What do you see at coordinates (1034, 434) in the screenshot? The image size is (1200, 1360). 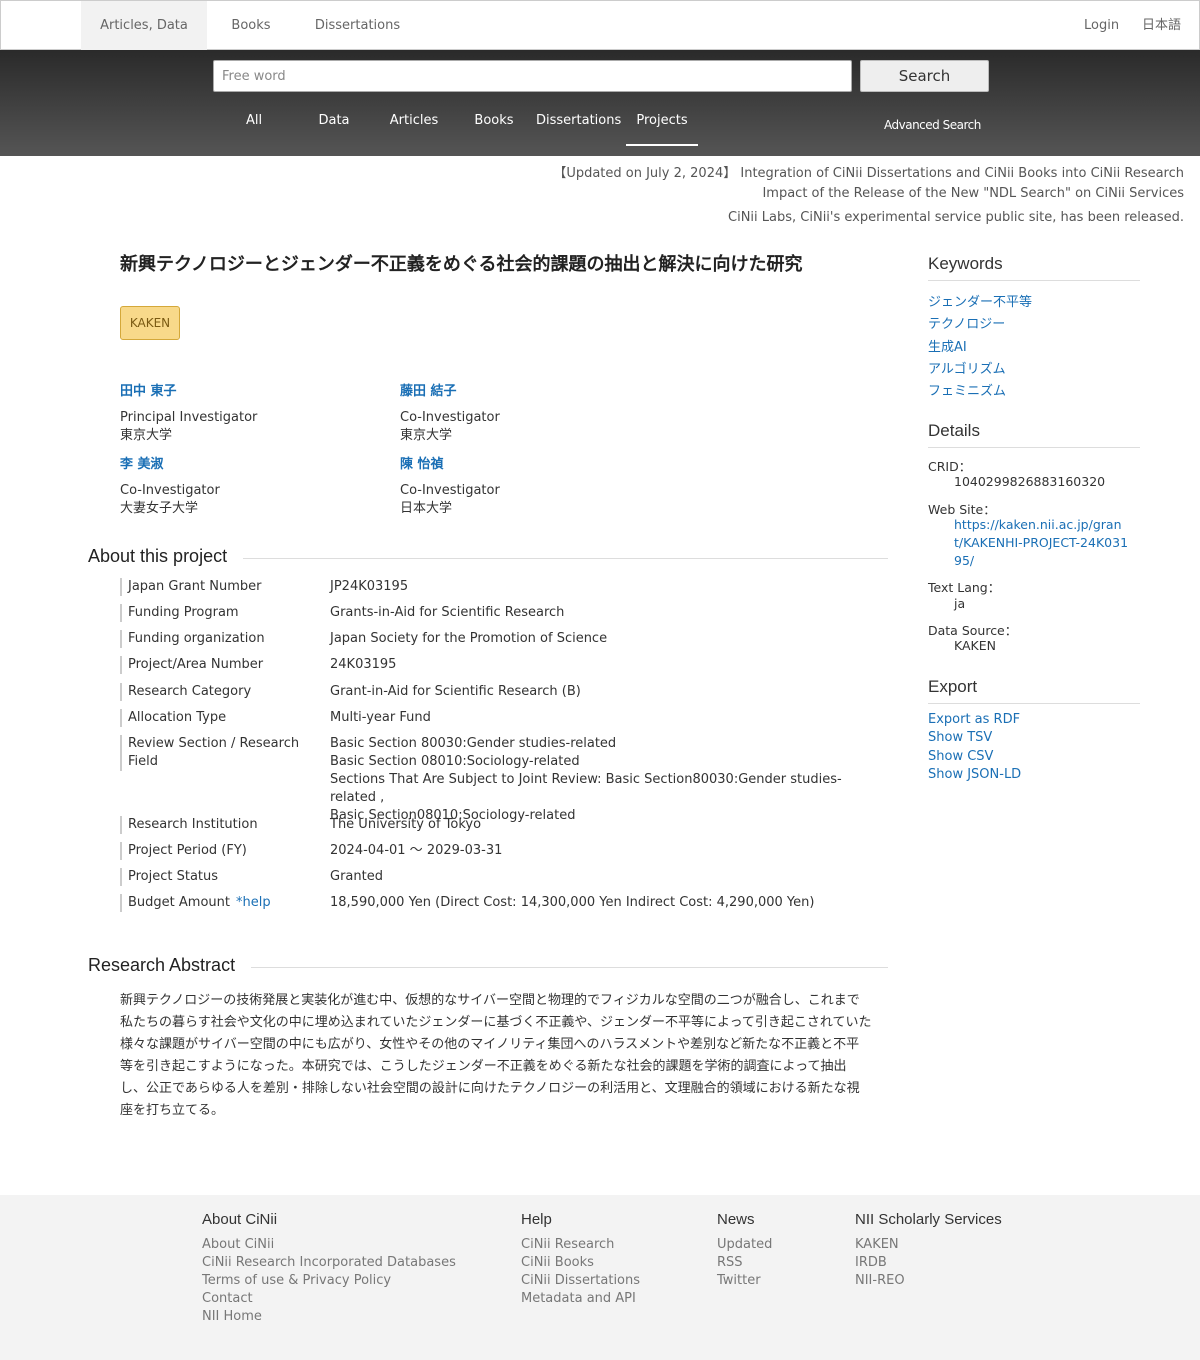 I see `details-heading: Details` at bounding box center [1034, 434].